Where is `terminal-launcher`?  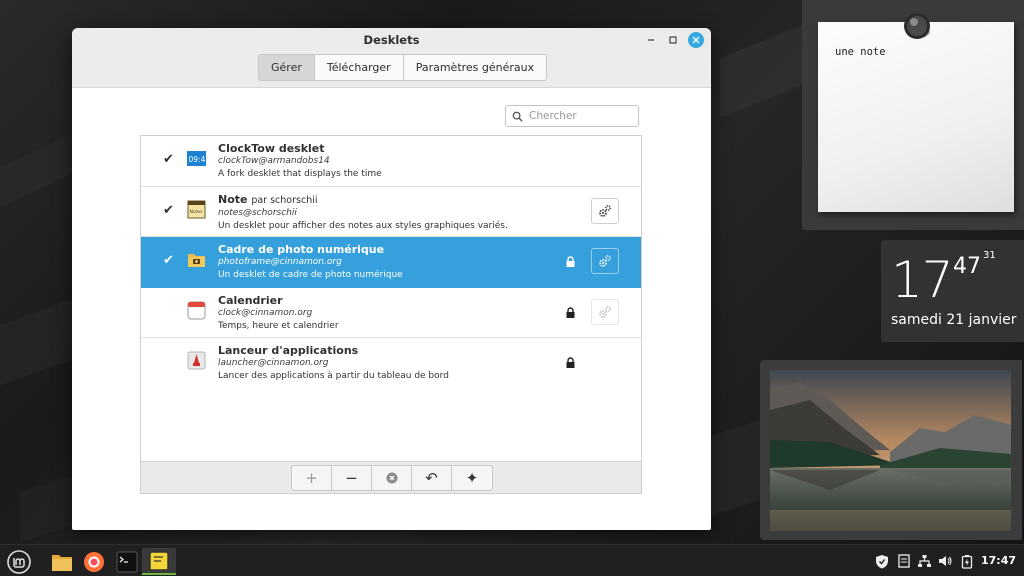 terminal-launcher is located at coordinates (127, 561).